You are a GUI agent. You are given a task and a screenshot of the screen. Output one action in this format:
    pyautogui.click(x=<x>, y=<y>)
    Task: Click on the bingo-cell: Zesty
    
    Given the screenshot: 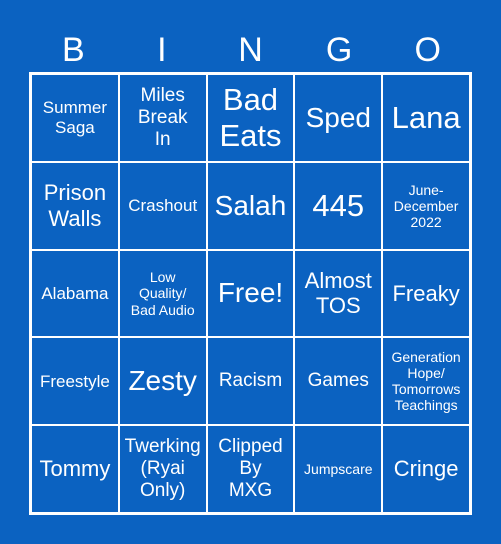 What is the action you would take?
    pyautogui.click(x=162, y=381)
    